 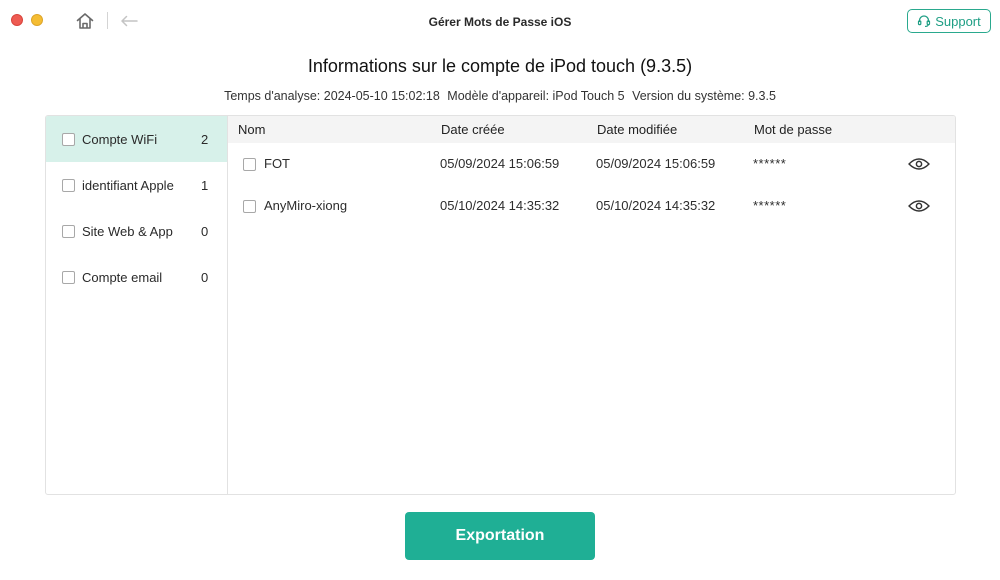 I want to click on cell-created: 05/10/2024 14:35:32, so click(x=500, y=205).